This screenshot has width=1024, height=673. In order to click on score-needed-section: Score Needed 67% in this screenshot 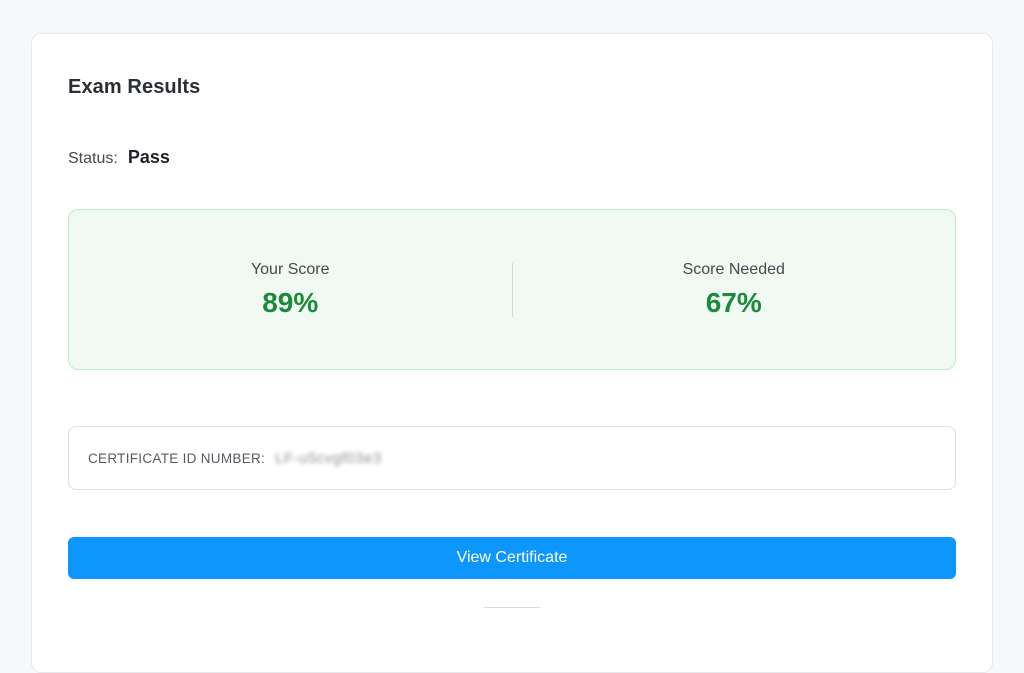, I will do `click(734, 290)`.